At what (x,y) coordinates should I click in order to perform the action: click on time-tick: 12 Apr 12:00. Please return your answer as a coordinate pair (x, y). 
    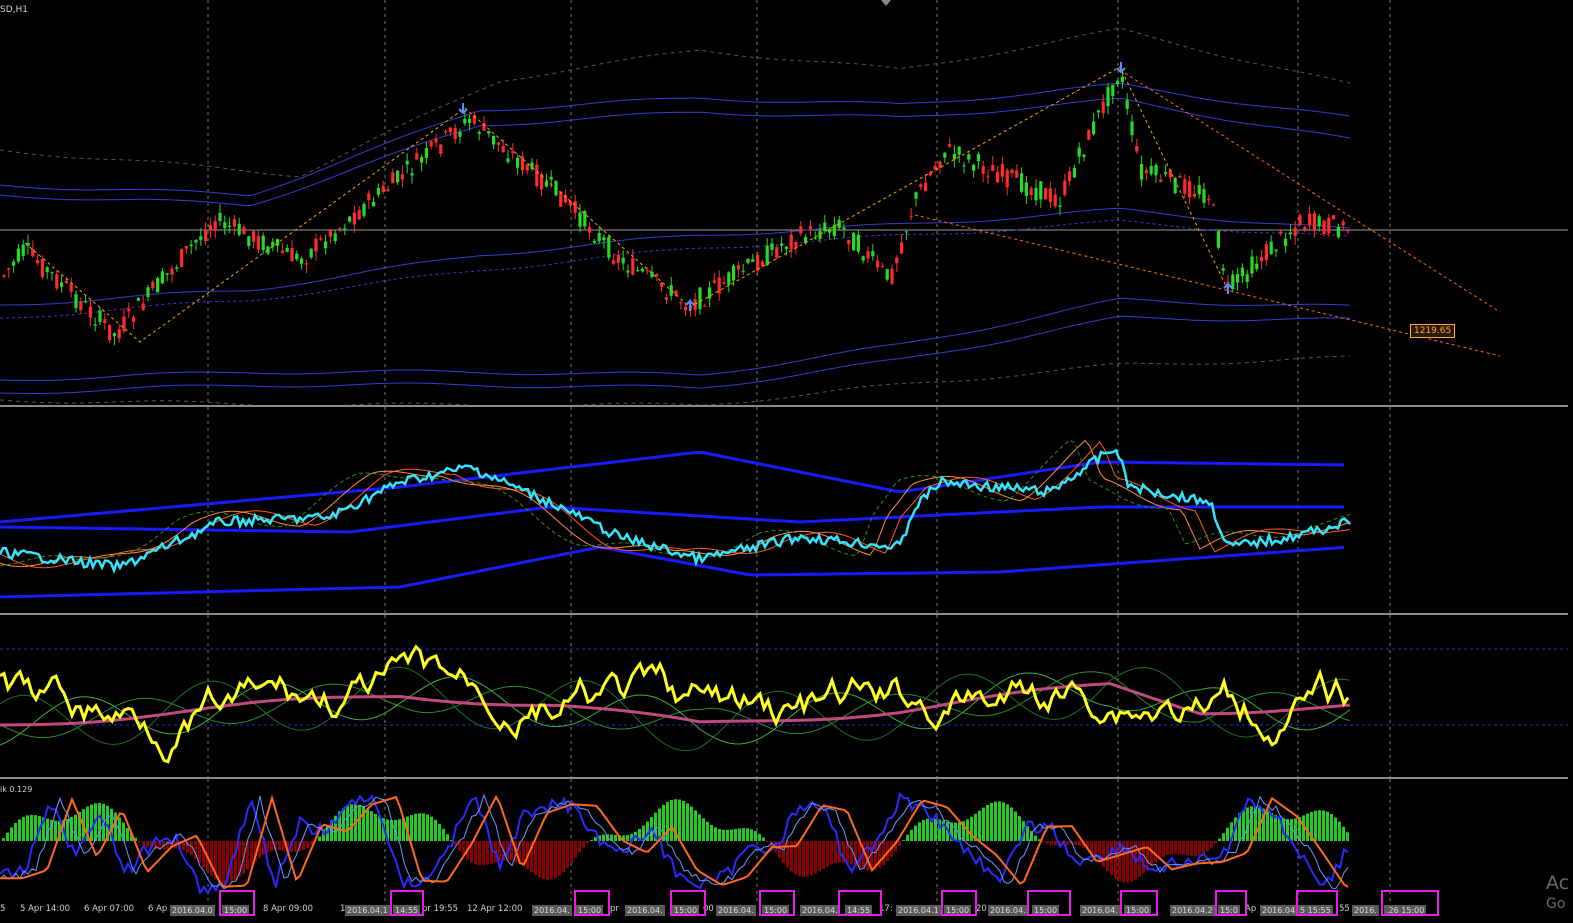
    Looking at the image, I should click on (495, 909).